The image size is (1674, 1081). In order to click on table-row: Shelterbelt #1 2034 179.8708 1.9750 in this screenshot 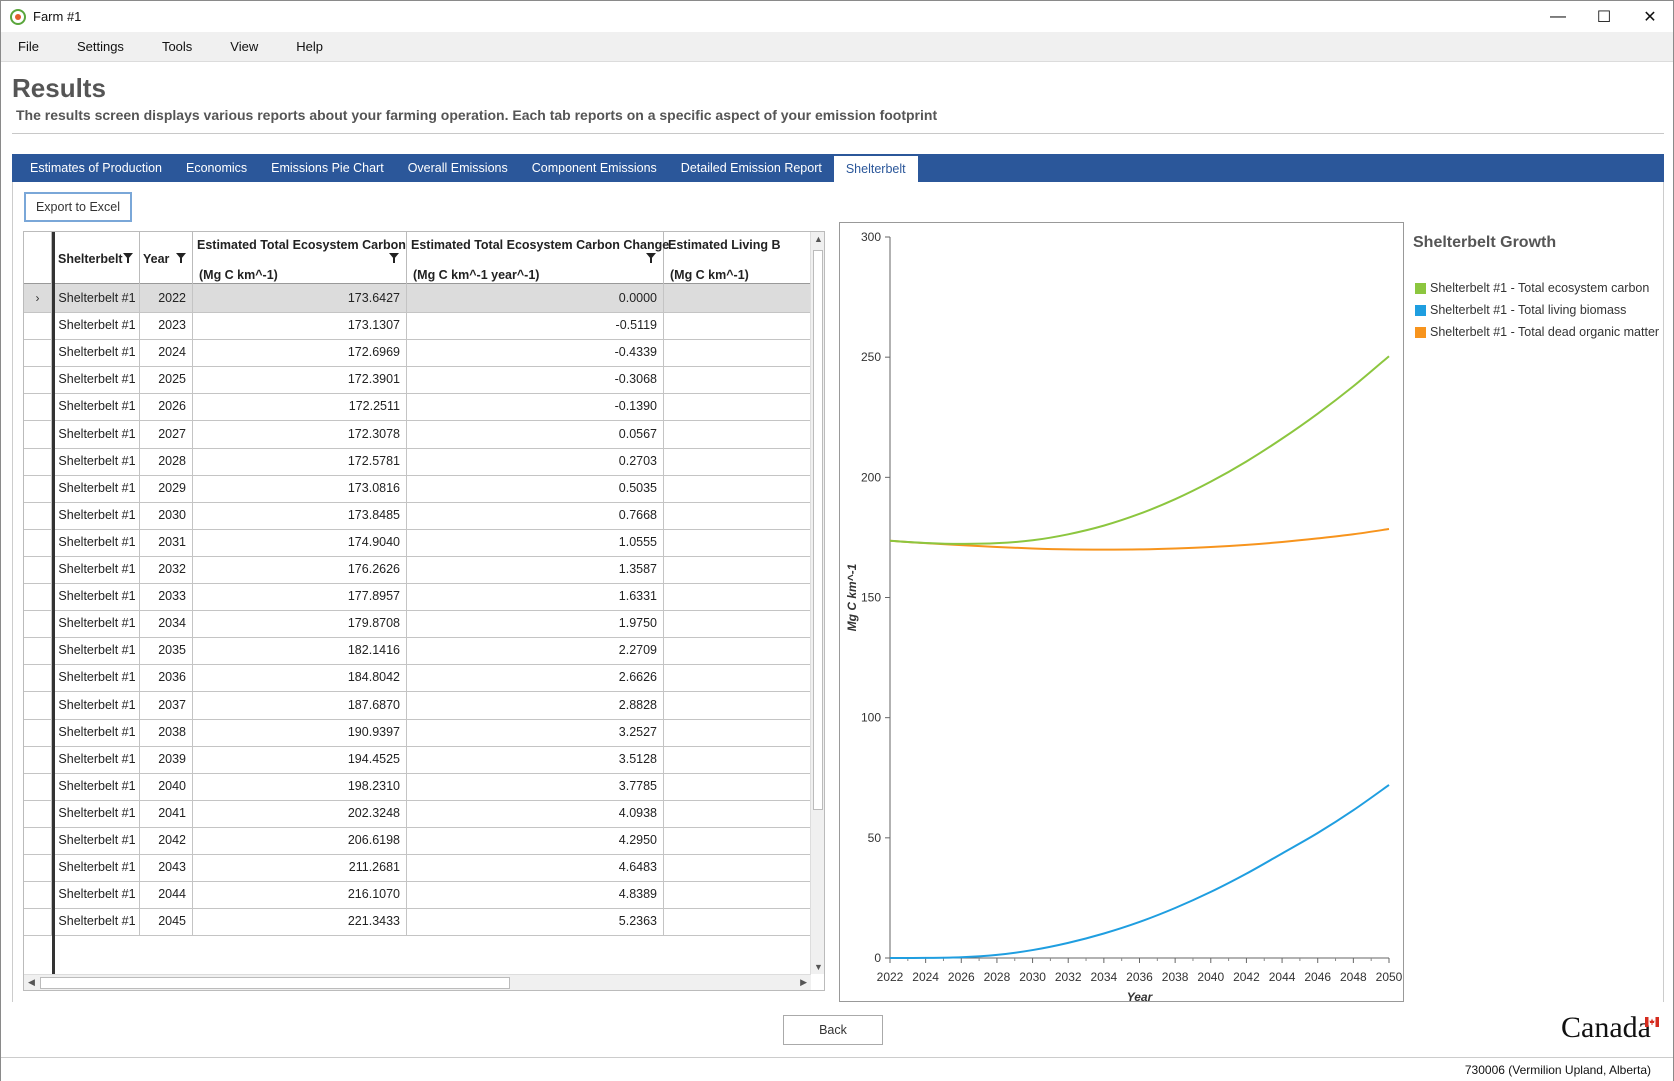, I will do `click(417, 624)`.